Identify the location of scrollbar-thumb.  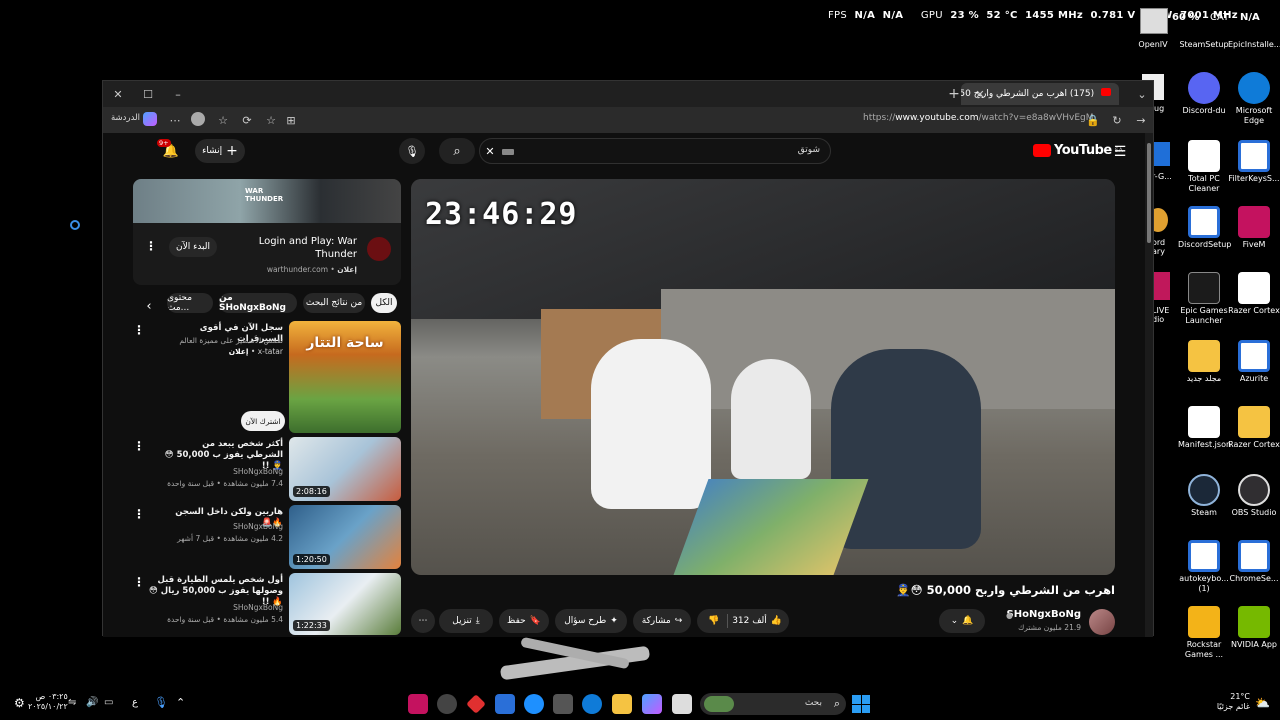
(1149, 193).